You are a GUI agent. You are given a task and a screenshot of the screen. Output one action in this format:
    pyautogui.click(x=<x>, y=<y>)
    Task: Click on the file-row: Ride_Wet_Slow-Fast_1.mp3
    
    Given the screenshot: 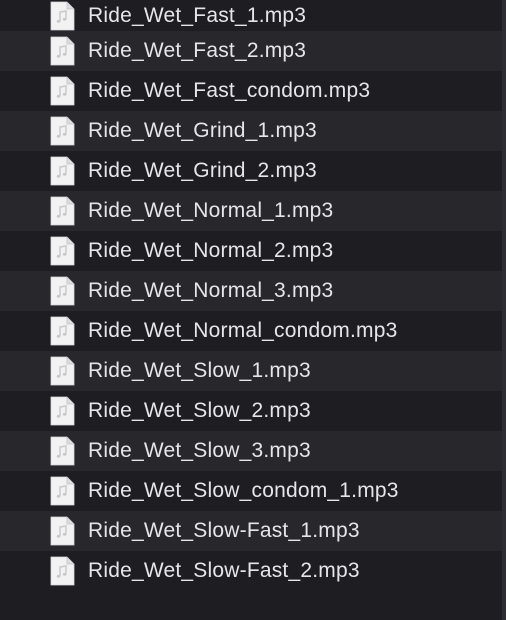 What is the action you would take?
    pyautogui.click(x=253, y=531)
    